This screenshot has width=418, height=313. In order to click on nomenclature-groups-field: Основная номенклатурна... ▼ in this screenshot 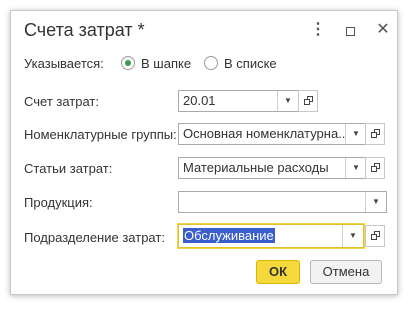, I will do `click(272, 134)`.